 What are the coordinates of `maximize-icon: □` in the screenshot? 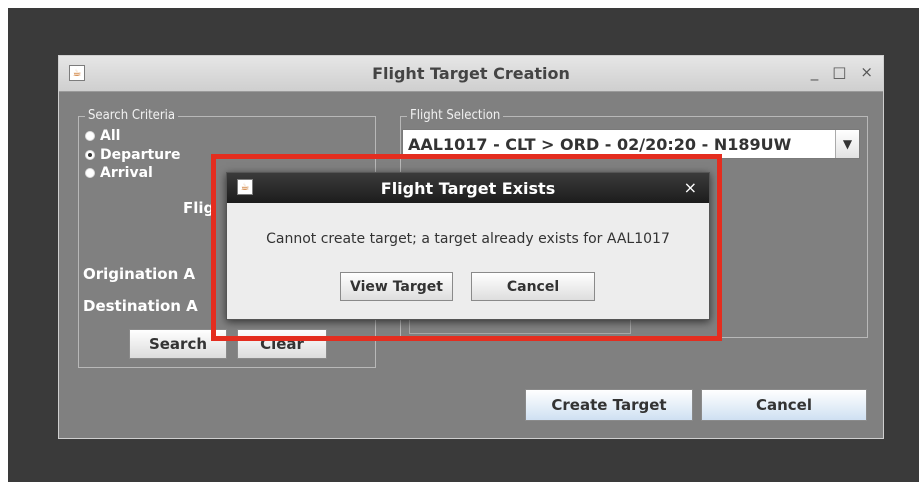 It's located at (839, 72).